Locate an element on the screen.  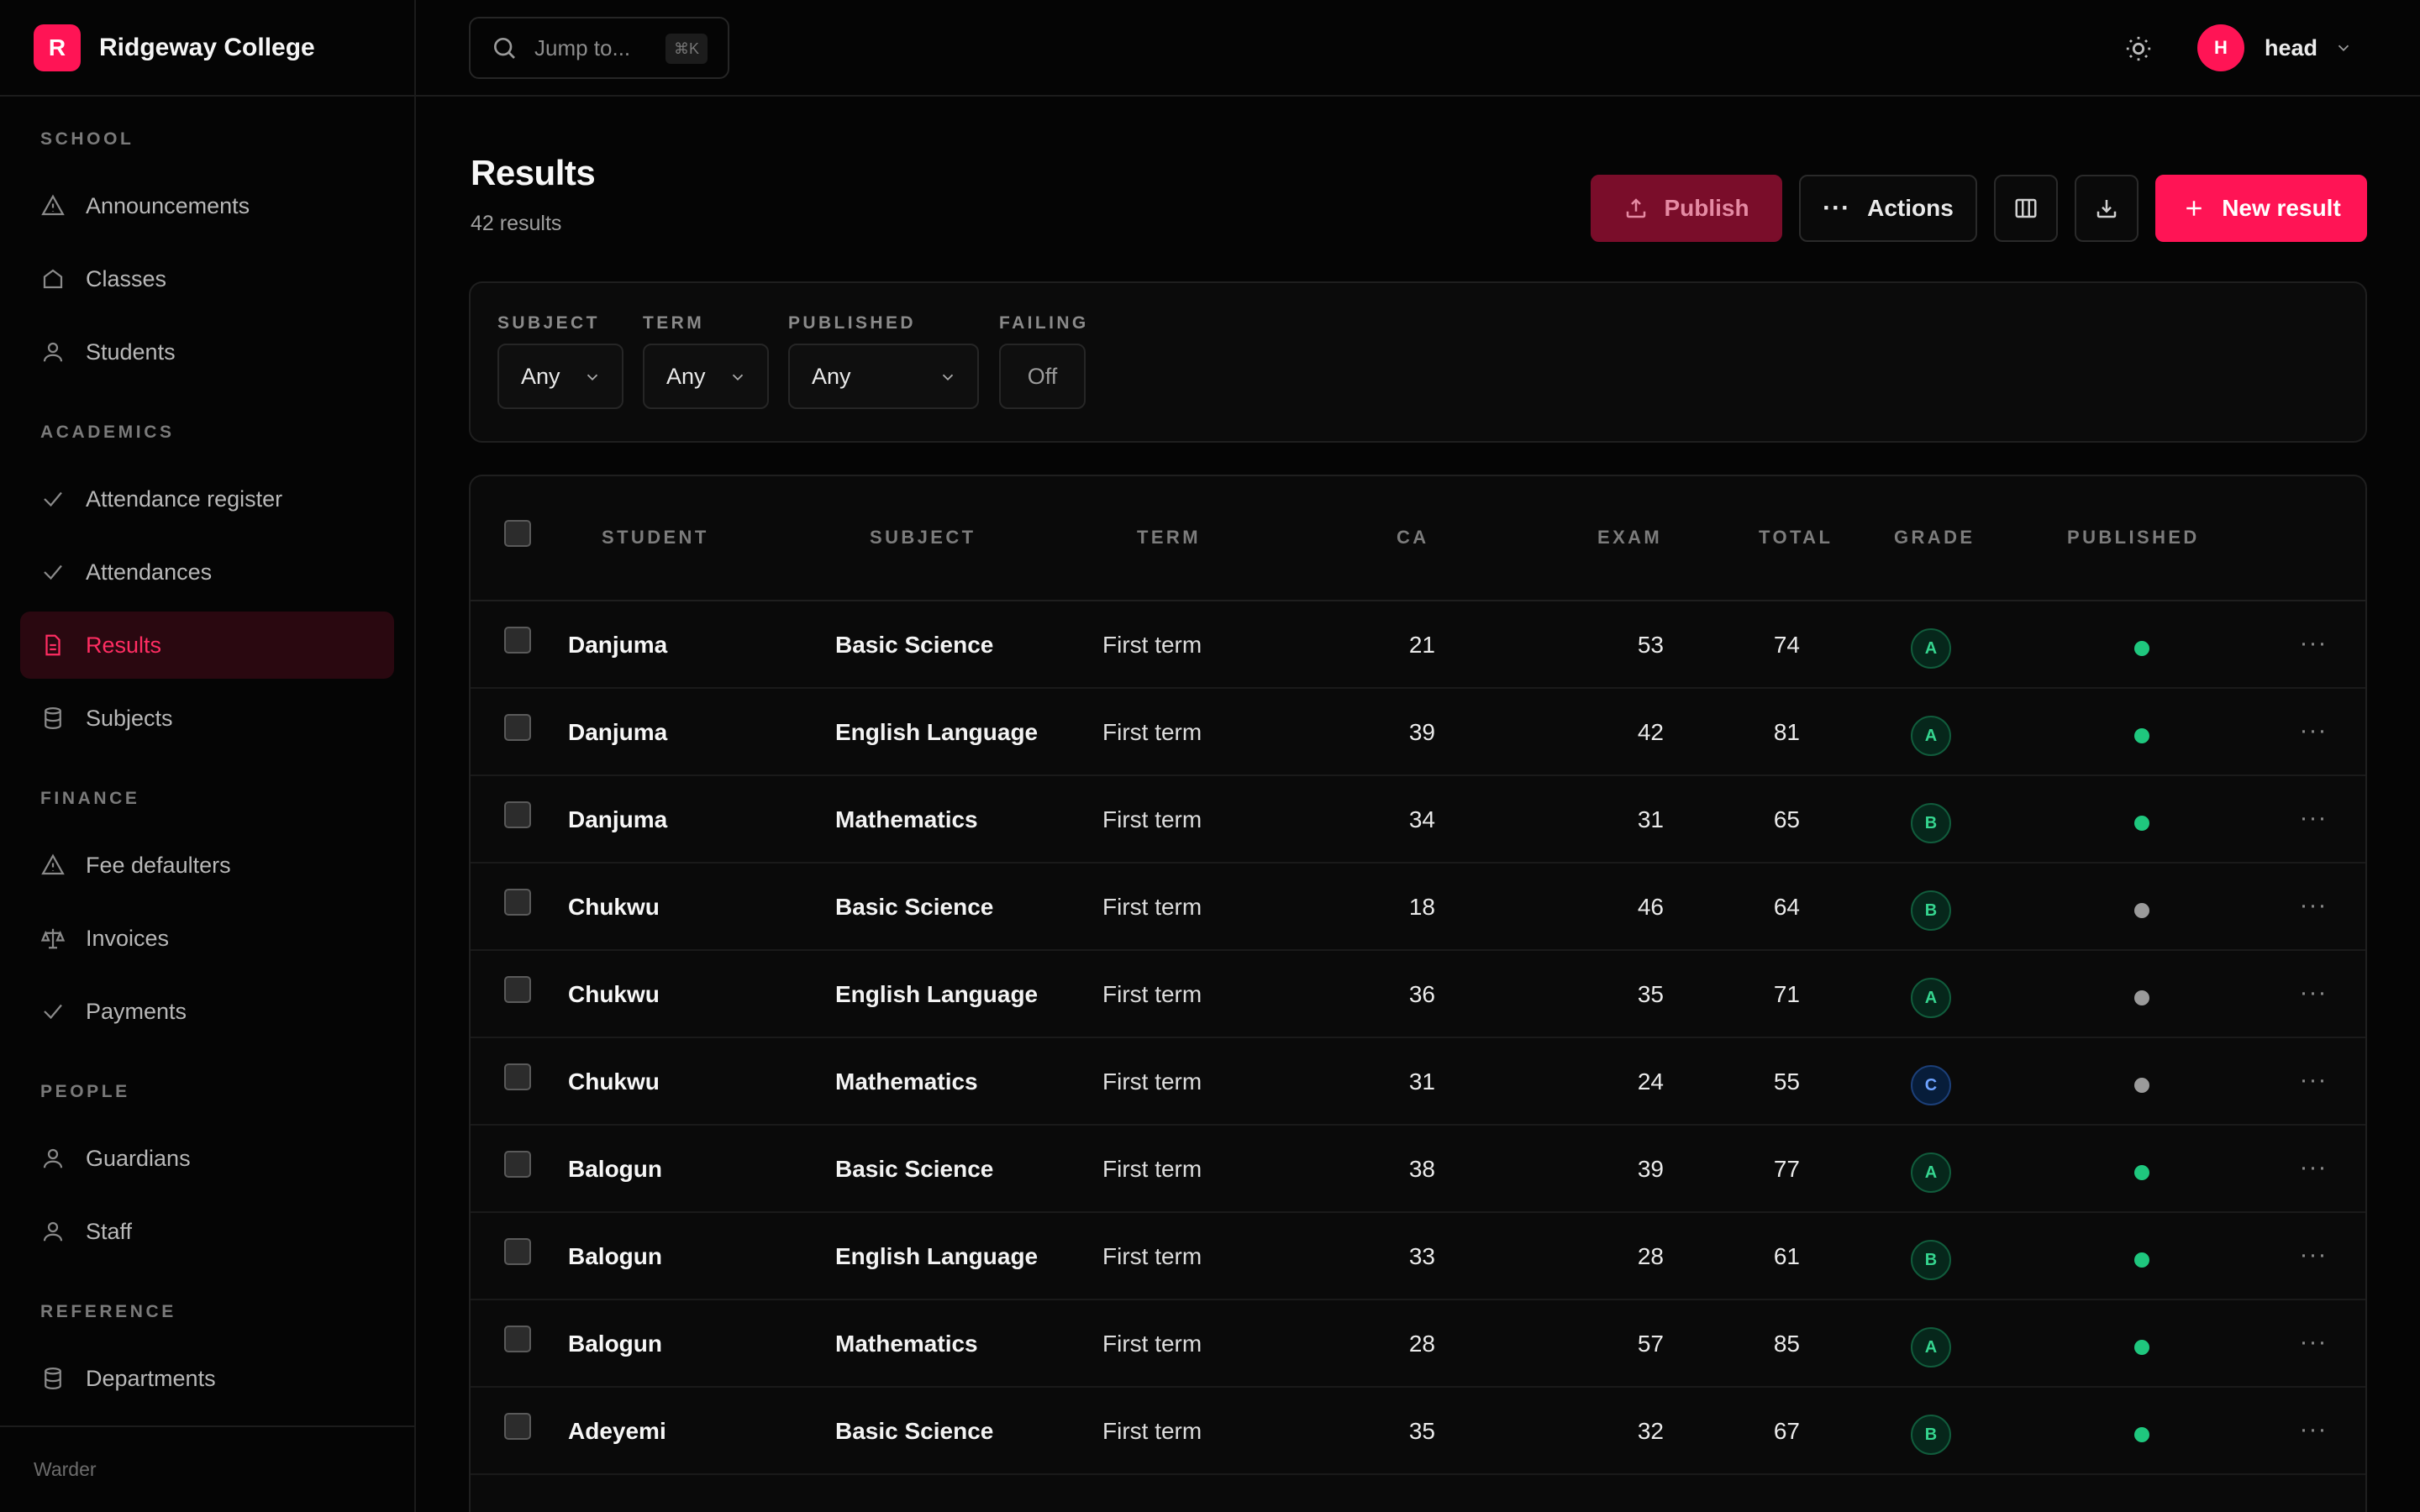
published-select-value: Any is located at coordinates (831, 376).